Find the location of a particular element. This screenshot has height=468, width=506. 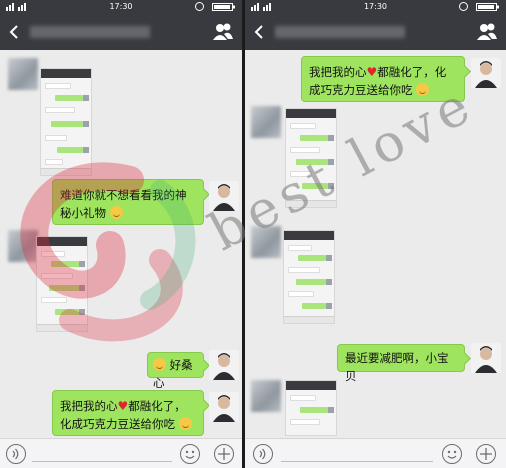

message-bubble: 好桑心 is located at coordinates (178, 371).